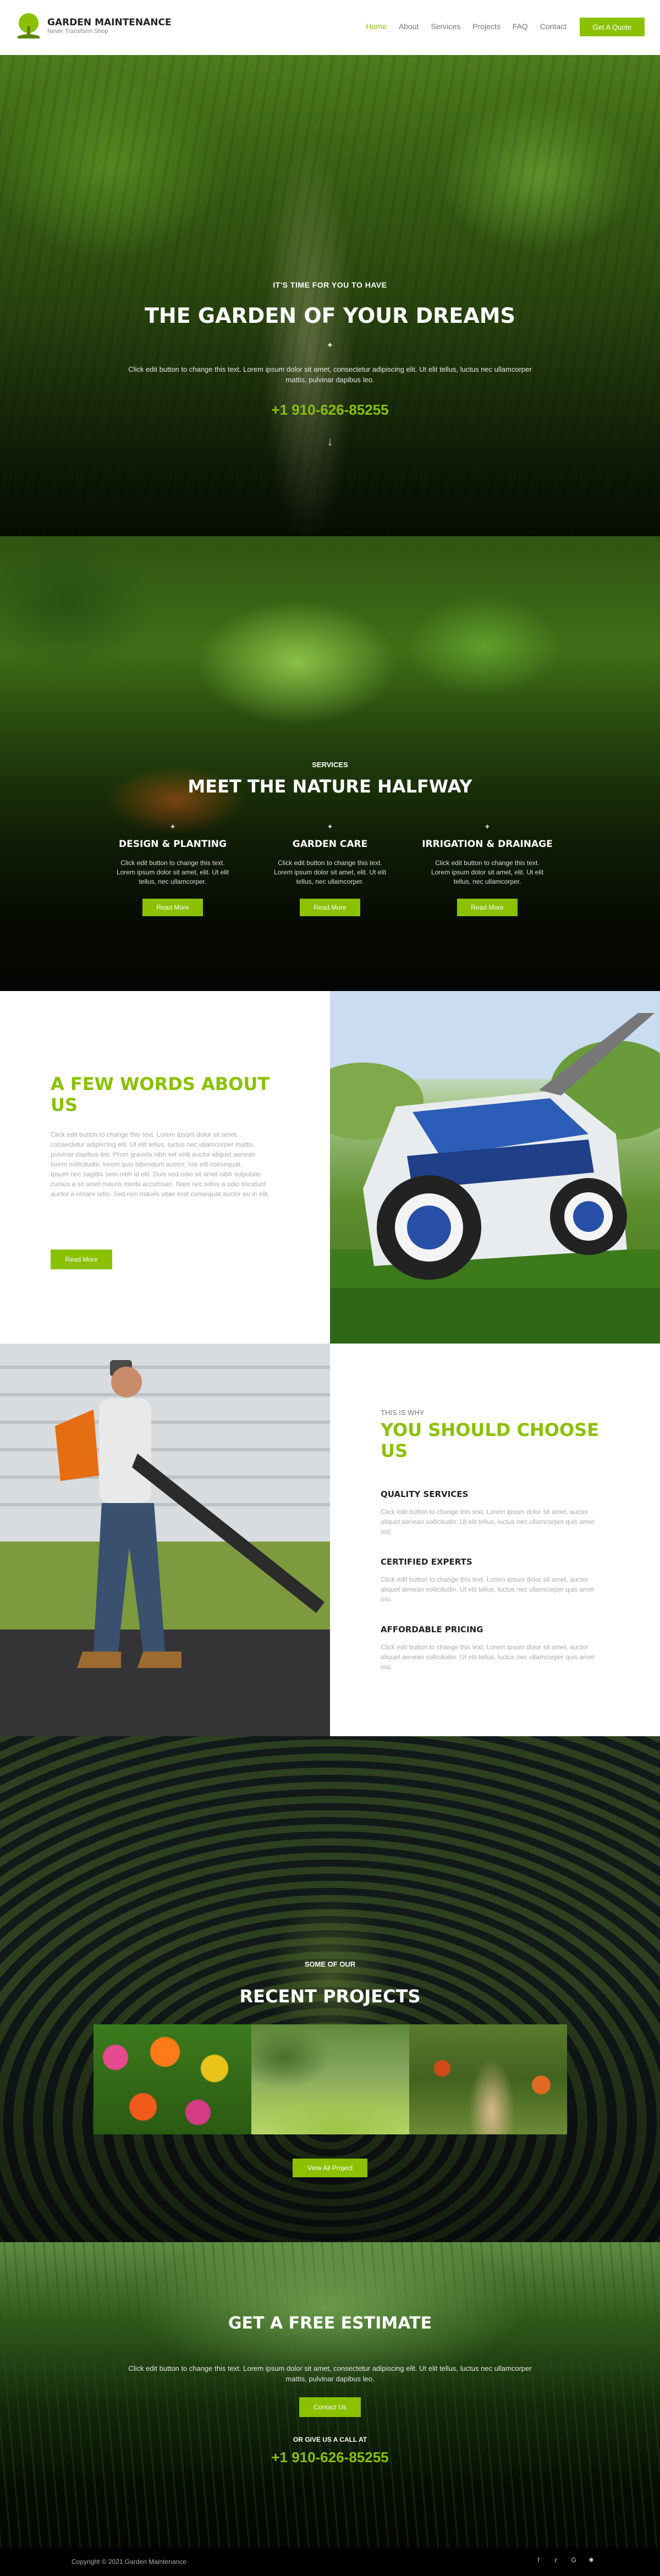 This screenshot has height=2576, width=660. What do you see at coordinates (574, 2560) in the screenshot?
I see `google-icon: G` at bounding box center [574, 2560].